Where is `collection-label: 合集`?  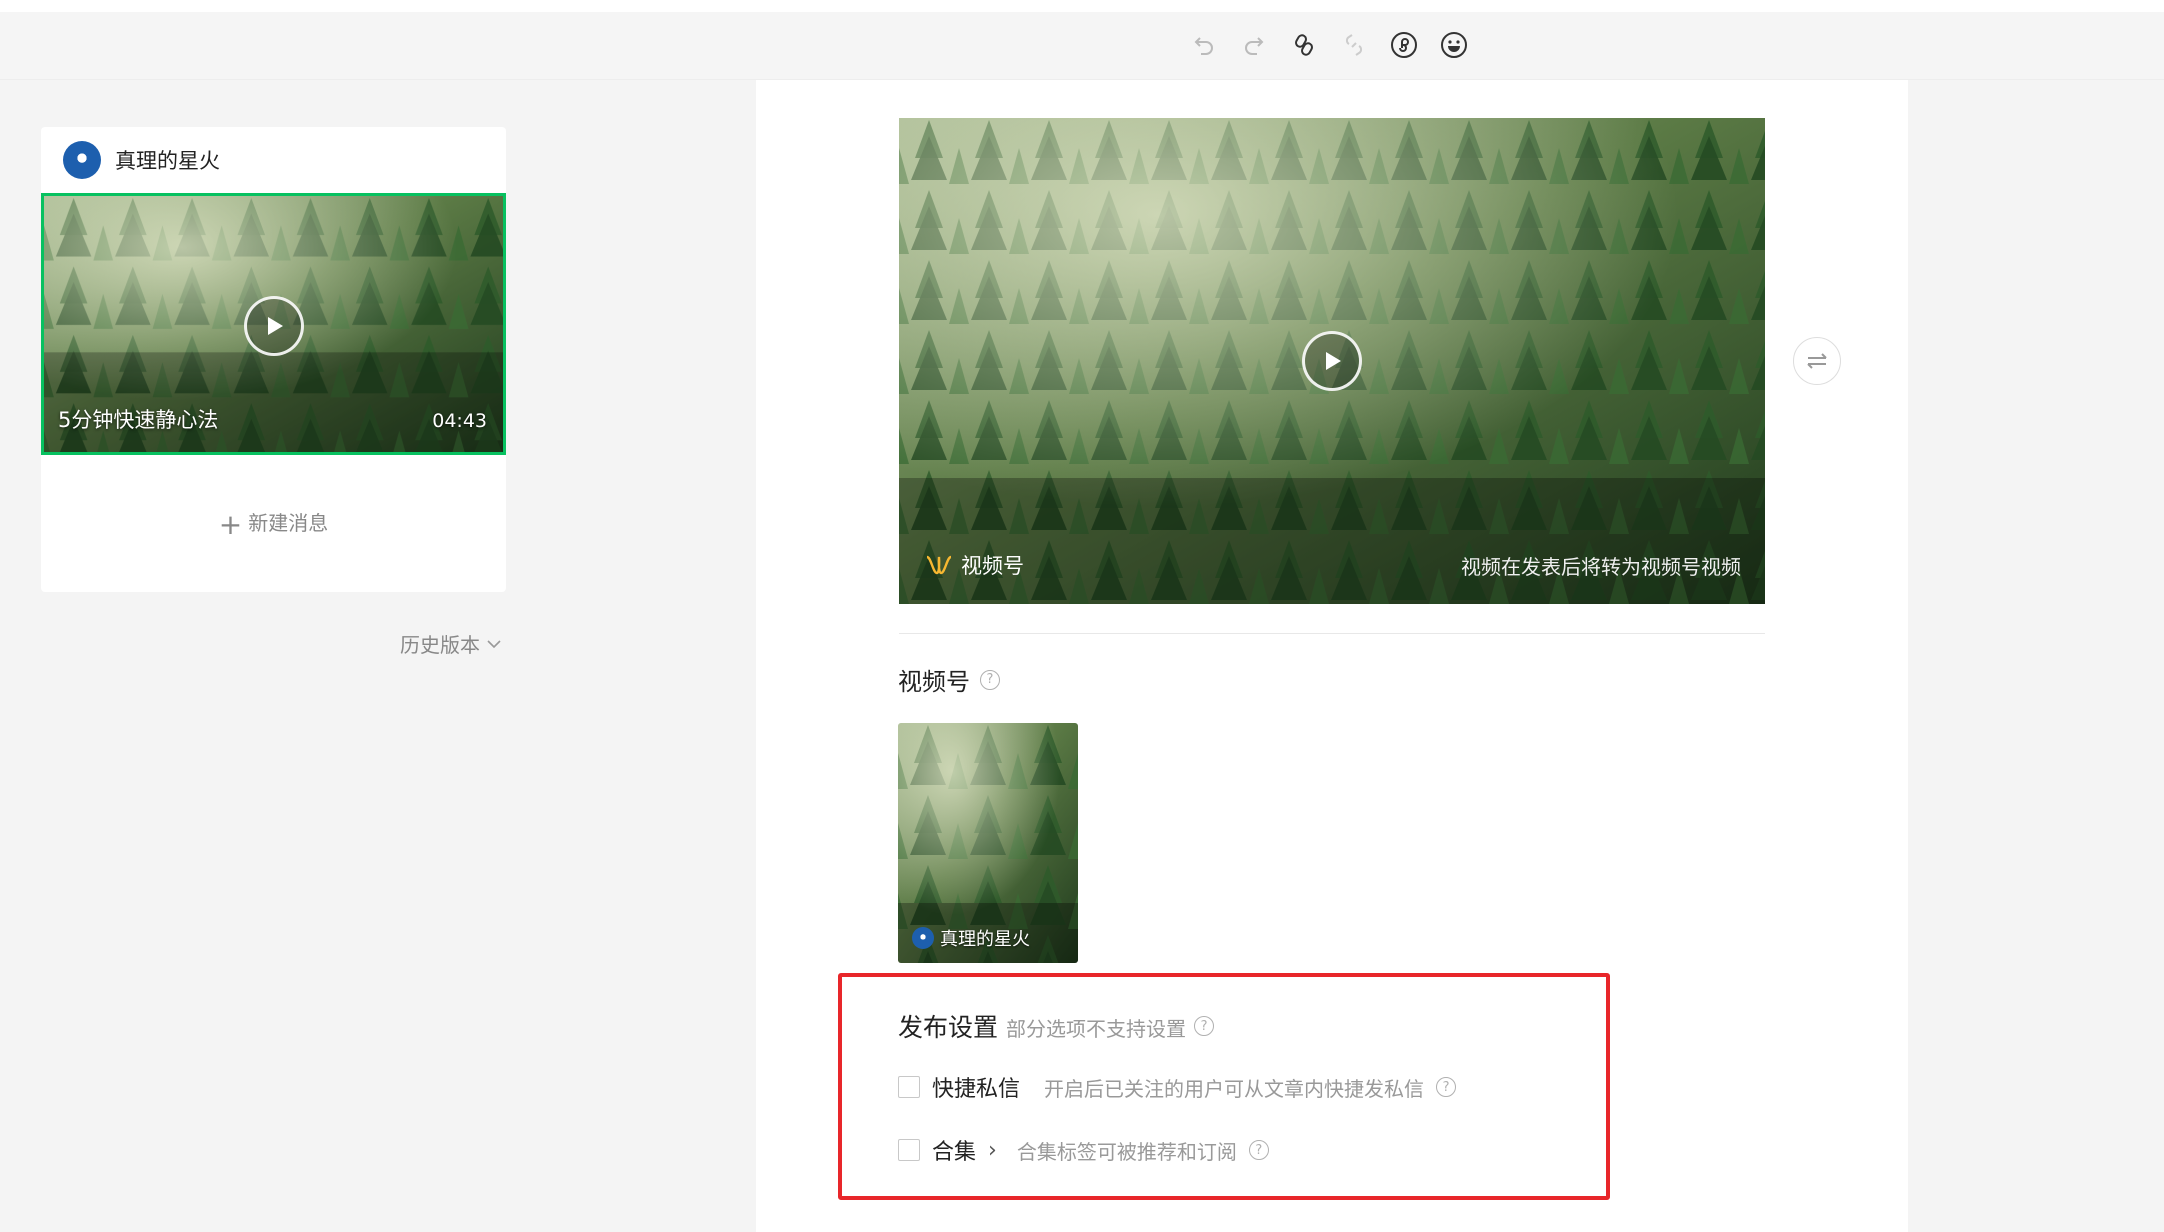
collection-label: 合集 is located at coordinates (954, 1150).